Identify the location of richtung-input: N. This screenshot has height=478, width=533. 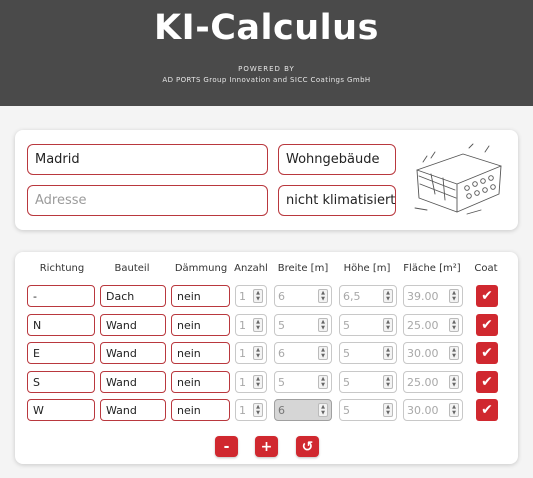
(61, 325).